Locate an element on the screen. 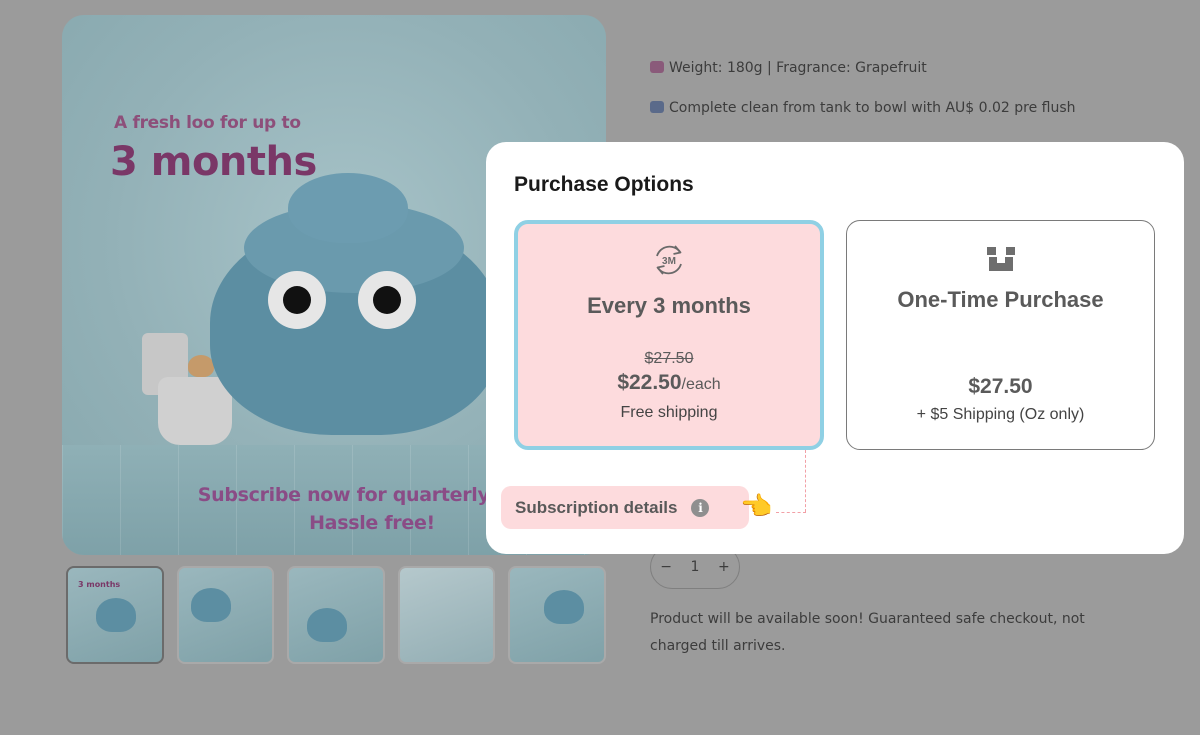 The width and height of the screenshot is (1200, 735). thumbnail-caption: 3 months is located at coordinates (99, 584).